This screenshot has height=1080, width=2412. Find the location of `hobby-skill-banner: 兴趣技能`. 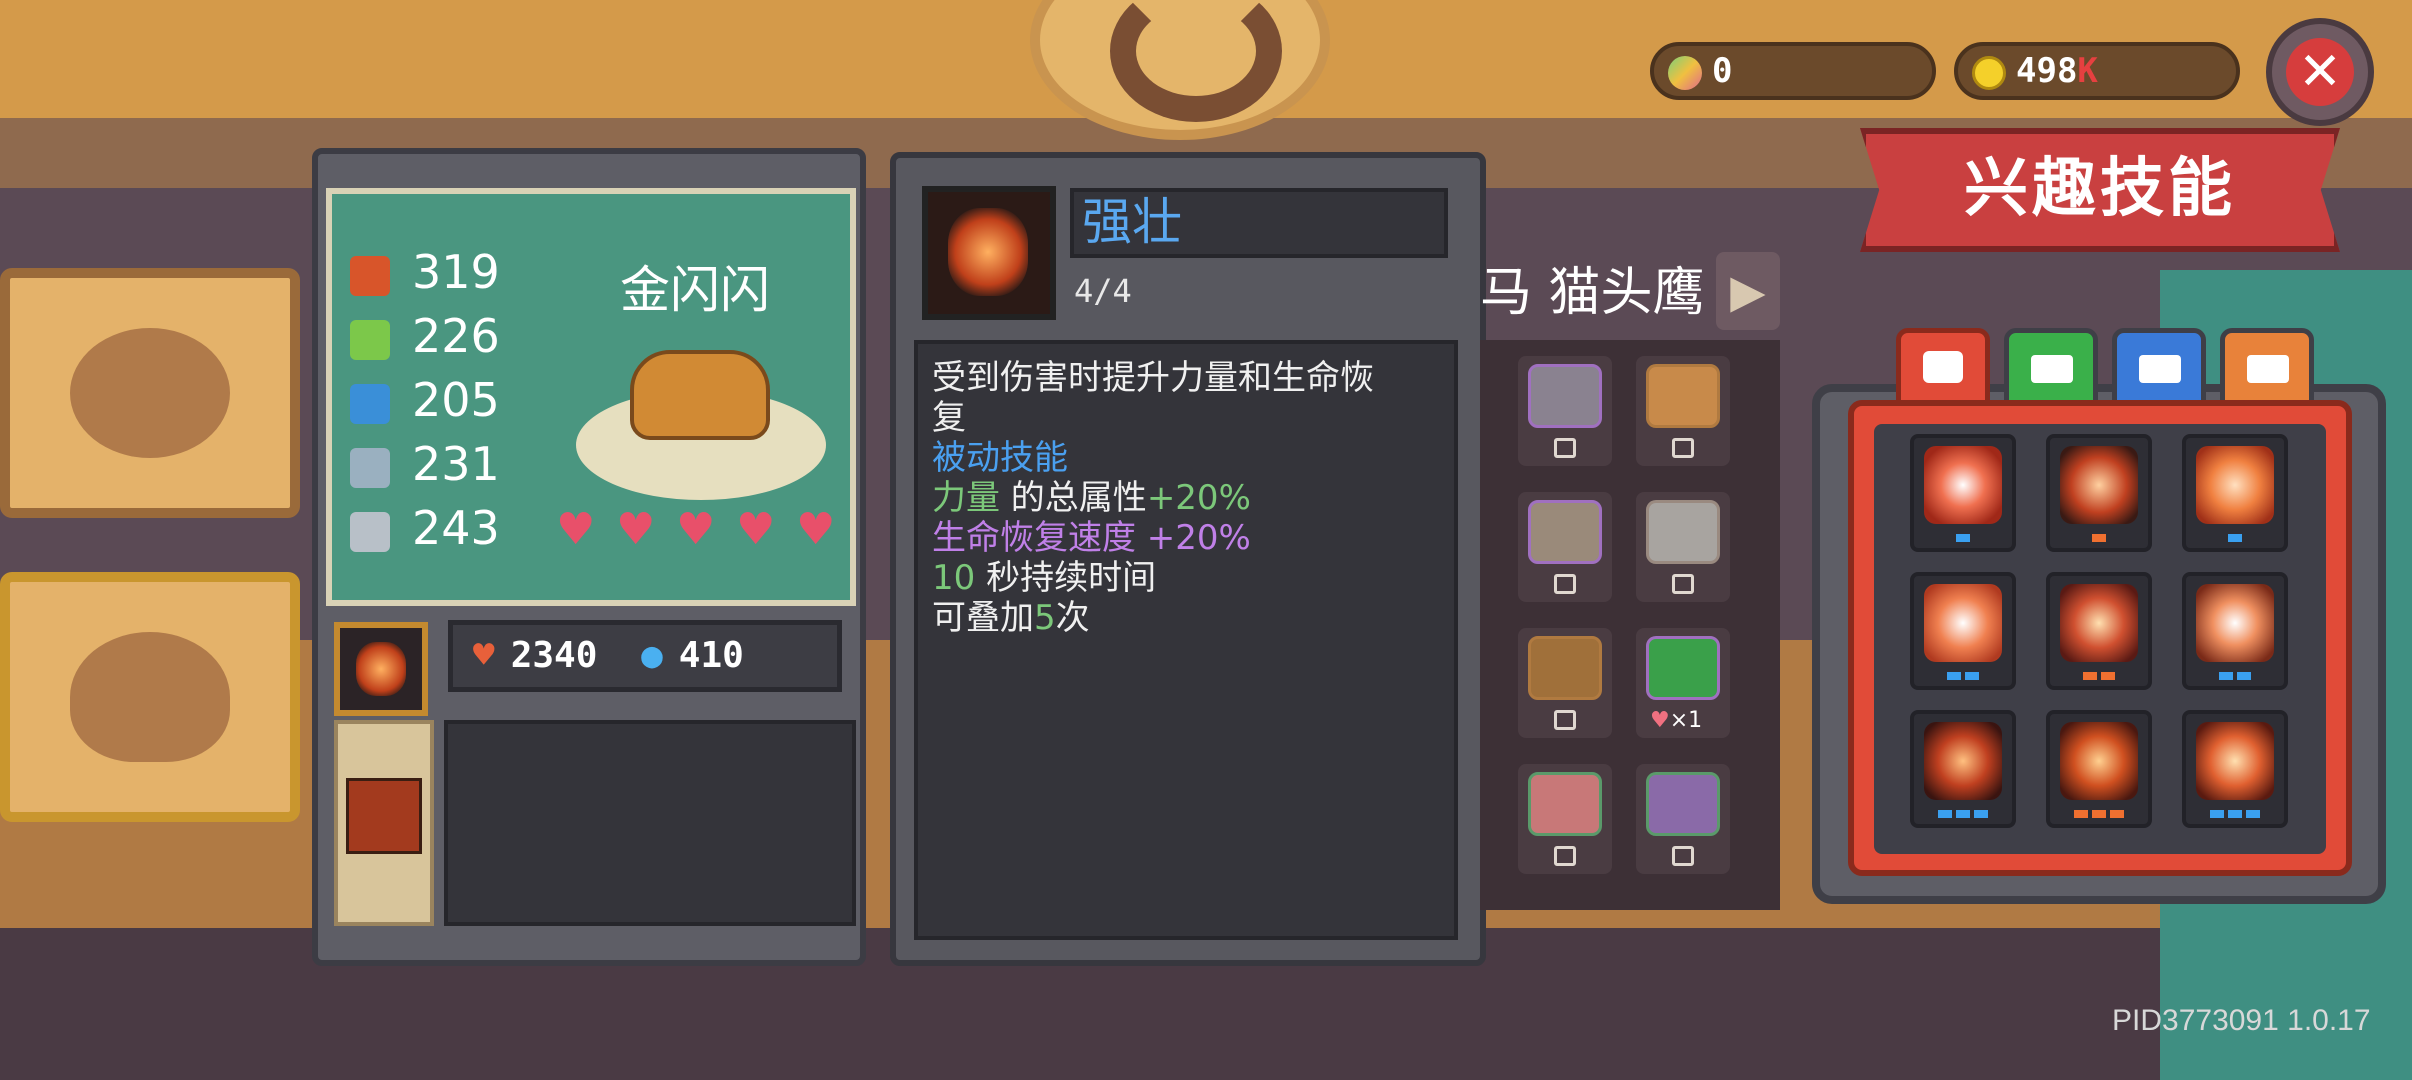

hobby-skill-banner: 兴趣技能 is located at coordinates (2100, 190).